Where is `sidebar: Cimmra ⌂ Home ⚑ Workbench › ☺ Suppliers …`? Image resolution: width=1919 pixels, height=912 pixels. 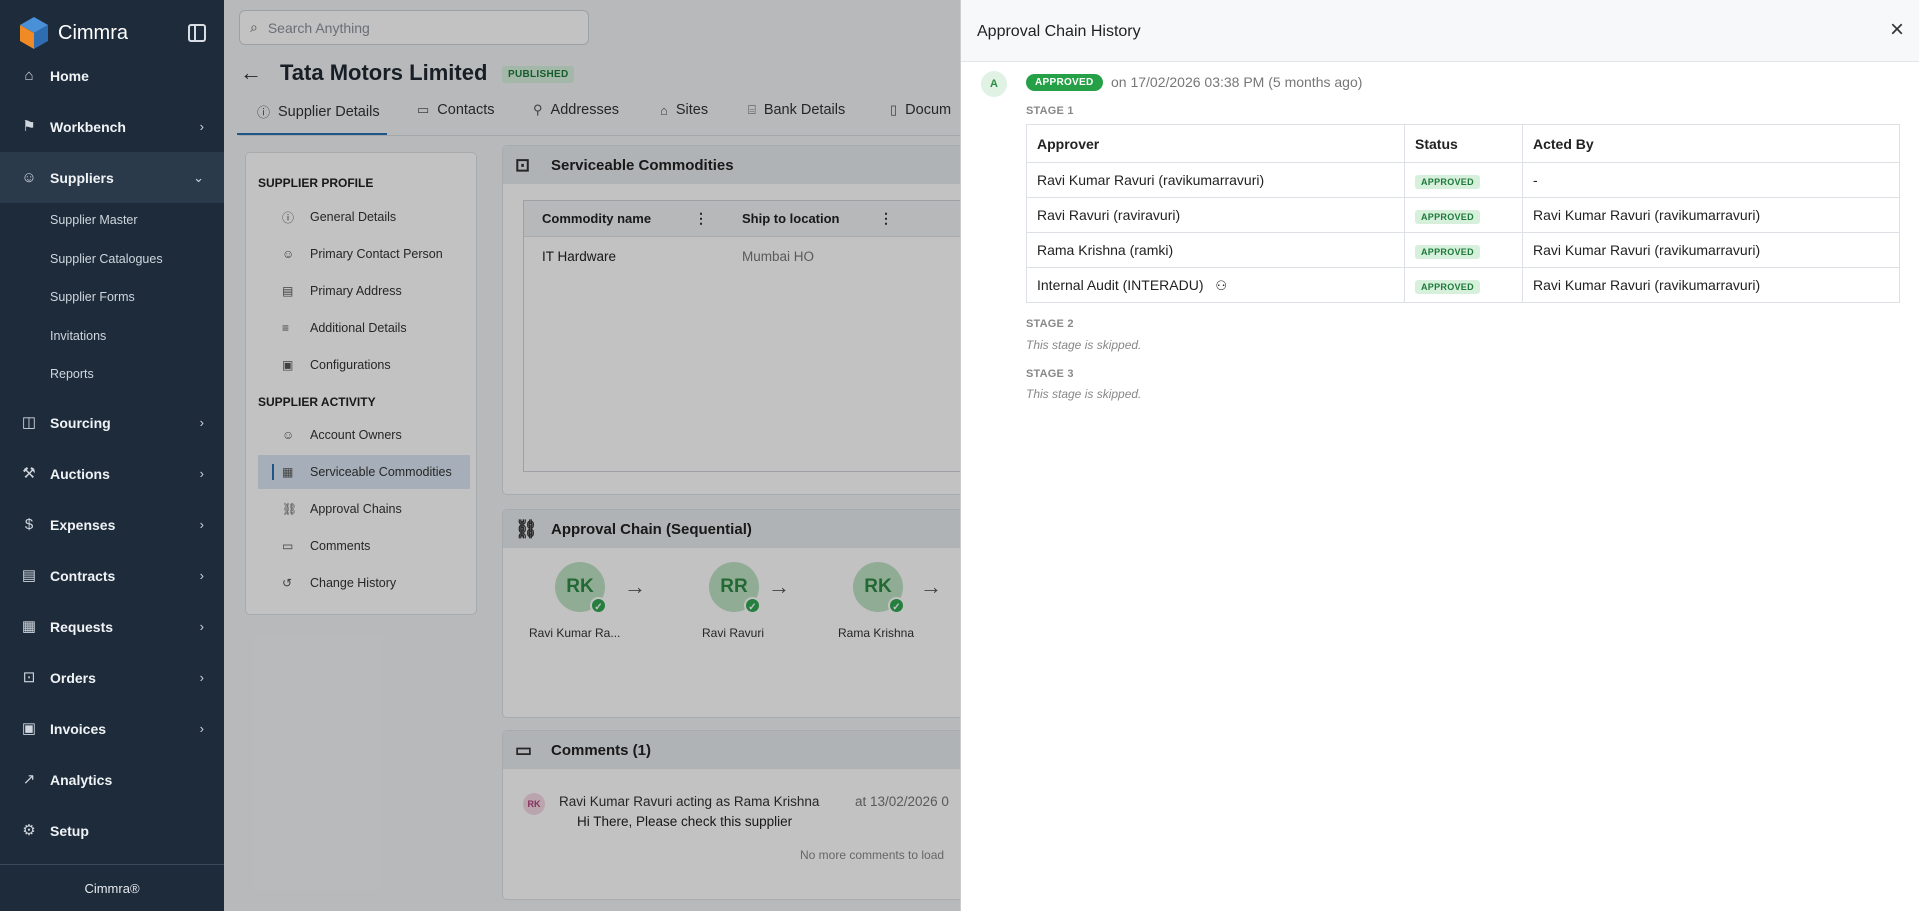 sidebar: Cimmra ⌂ Home ⚑ Workbench › ☺ Suppliers … is located at coordinates (112, 455).